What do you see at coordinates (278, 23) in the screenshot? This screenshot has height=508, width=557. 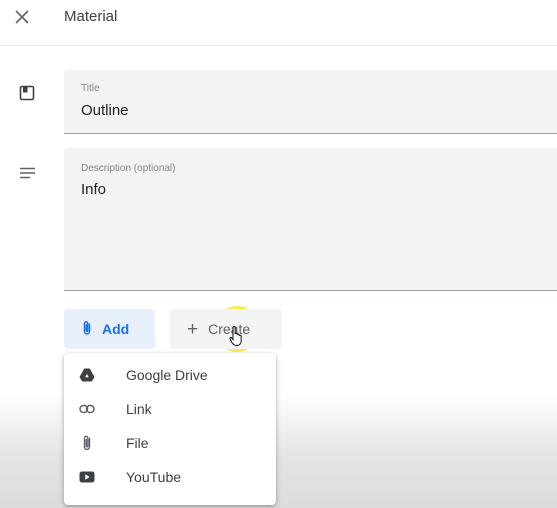 I see `header-bar: Material` at bounding box center [278, 23].